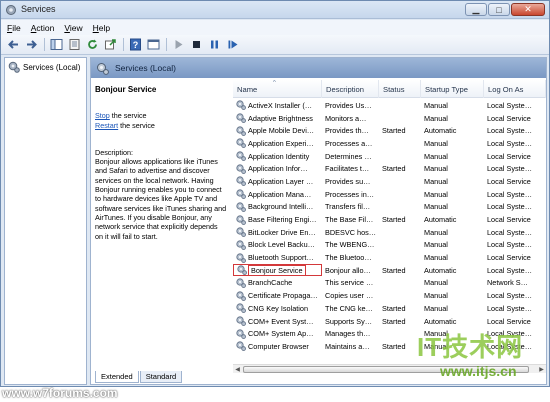  Describe the element at coordinates (440, 131) in the screenshot. I see `cell-startup-type: Automatic` at that location.